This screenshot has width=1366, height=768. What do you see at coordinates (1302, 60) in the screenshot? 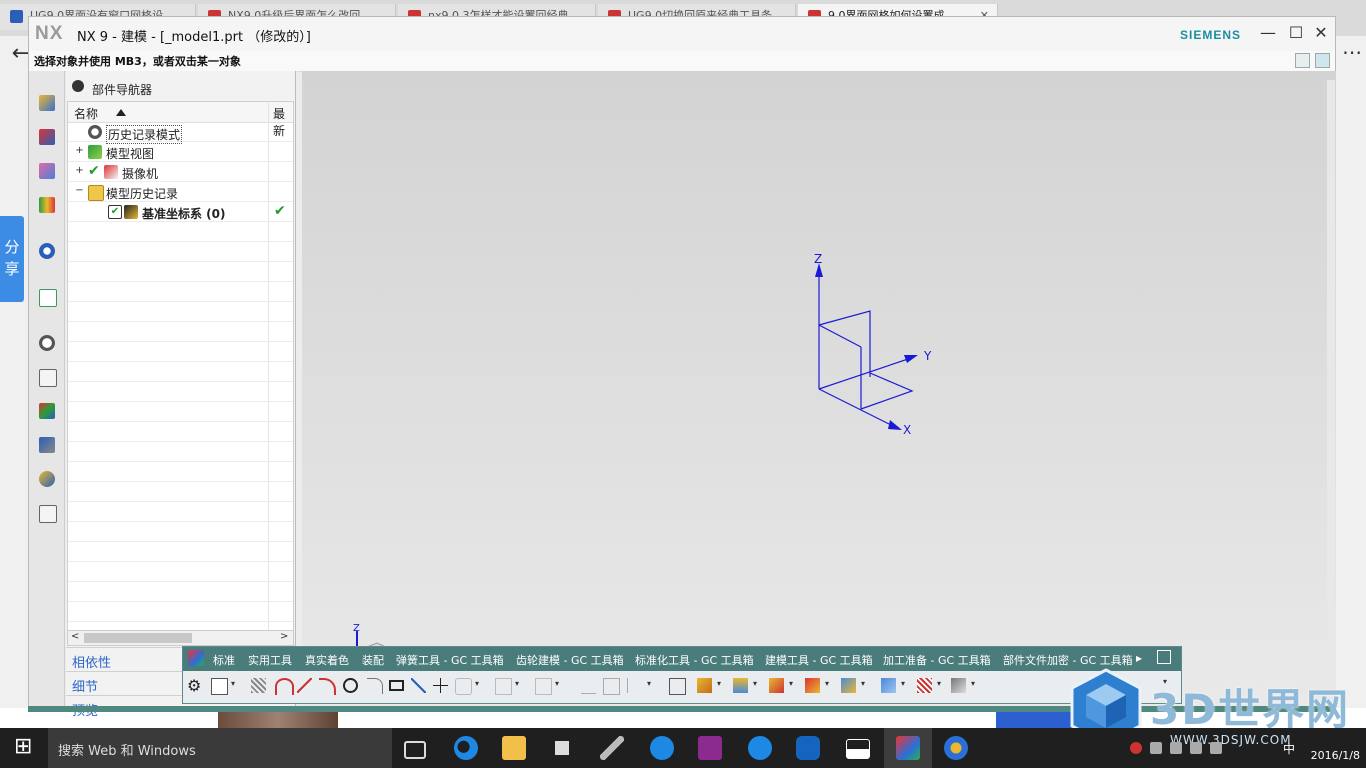
I see `selection-filter-icon` at bounding box center [1302, 60].